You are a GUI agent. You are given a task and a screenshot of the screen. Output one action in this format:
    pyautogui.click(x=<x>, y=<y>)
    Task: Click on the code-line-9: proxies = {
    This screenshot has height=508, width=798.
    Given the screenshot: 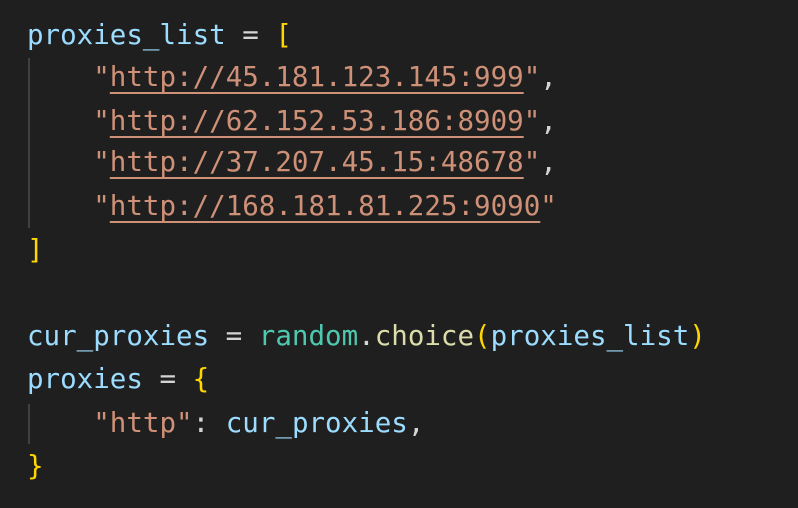 What is the action you would take?
    pyautogui.click(x=118, y=379)
    